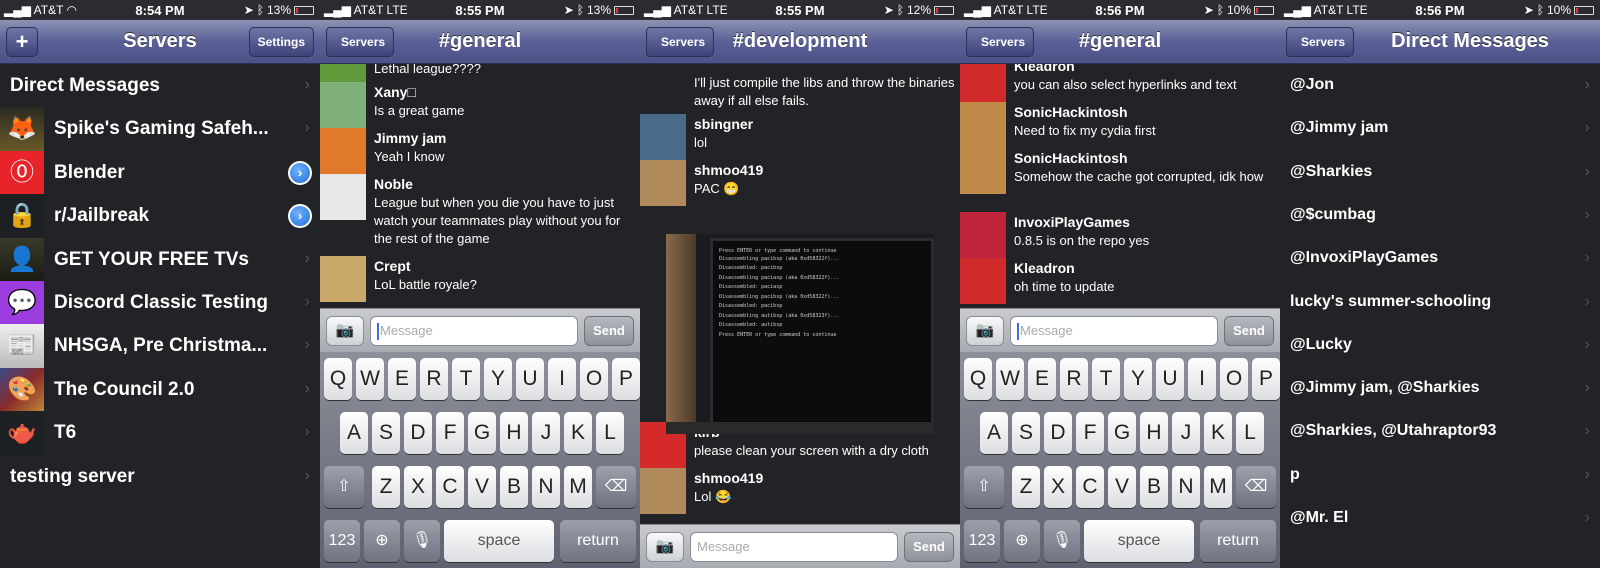  I want to click on server-row: testing server ›, so click(160, 477).